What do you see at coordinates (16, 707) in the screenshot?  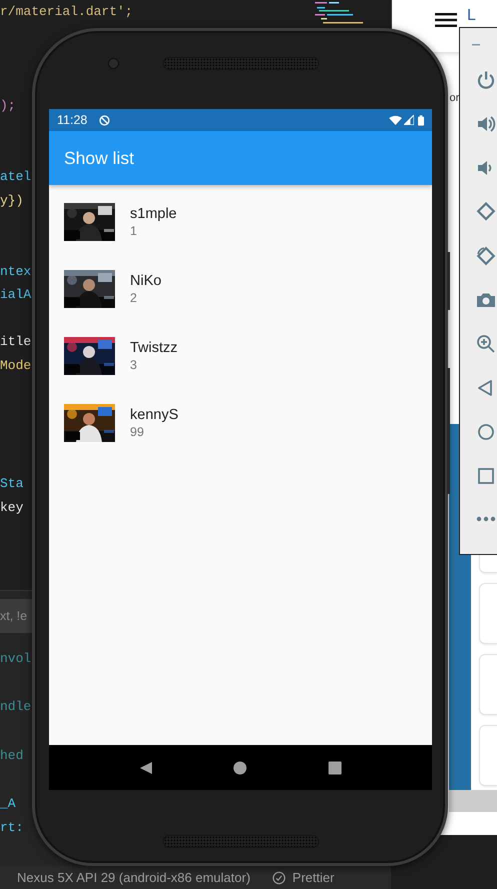 I see `code-line: ndle` at bounding box center [16, 707].